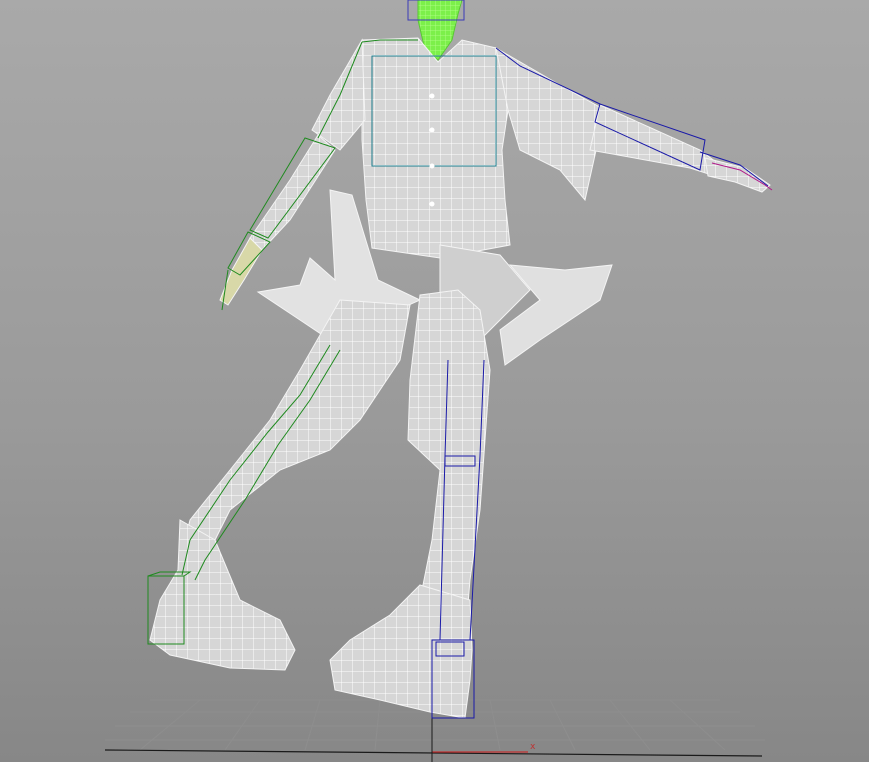 The width and height of the screenshot is (869, 762). I want to click on forearm-left-mesh, so click(292, 192).